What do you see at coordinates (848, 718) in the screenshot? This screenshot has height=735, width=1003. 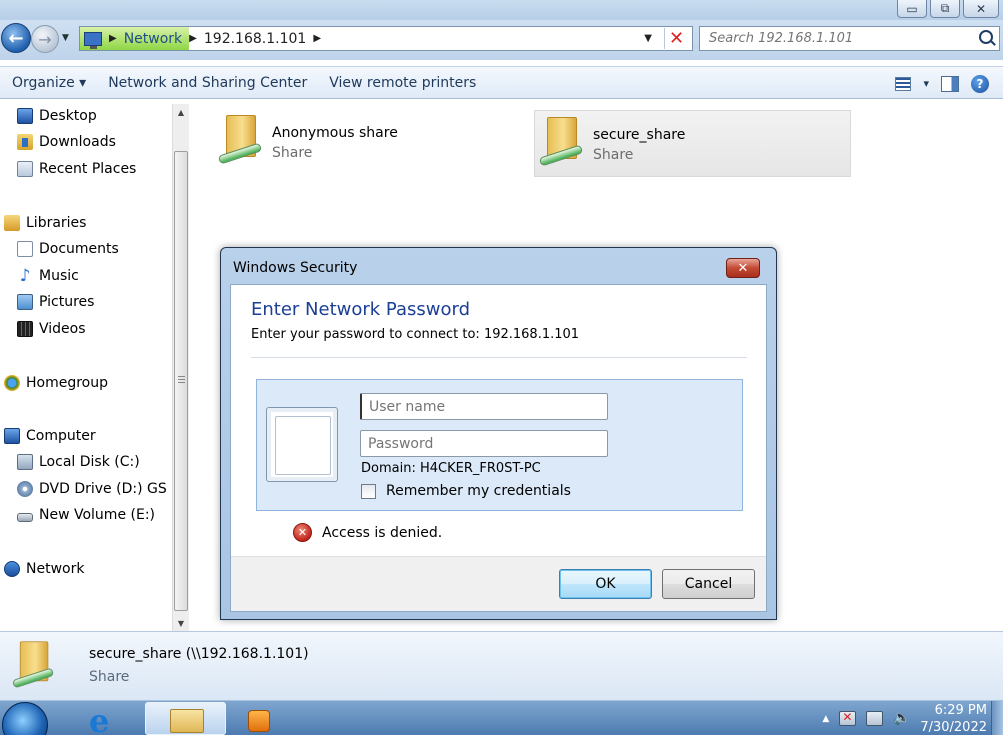 I see `action-center-icon` at bounding box center [848, 718].